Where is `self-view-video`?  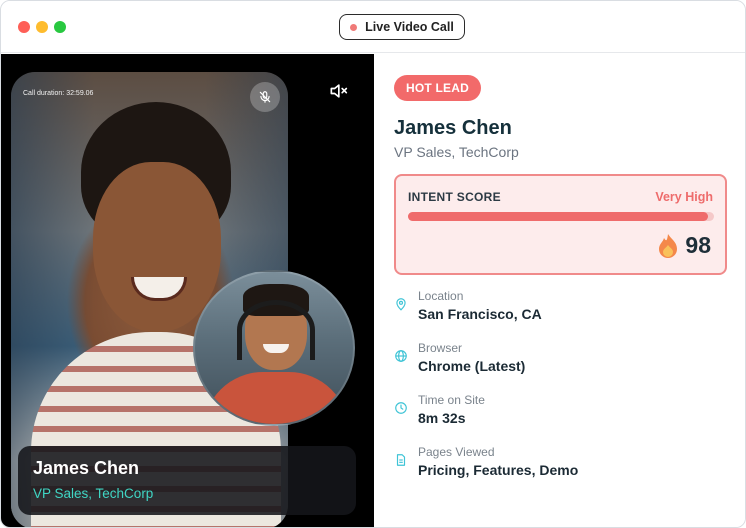
self-view-video is located at coordinates (274, 348).